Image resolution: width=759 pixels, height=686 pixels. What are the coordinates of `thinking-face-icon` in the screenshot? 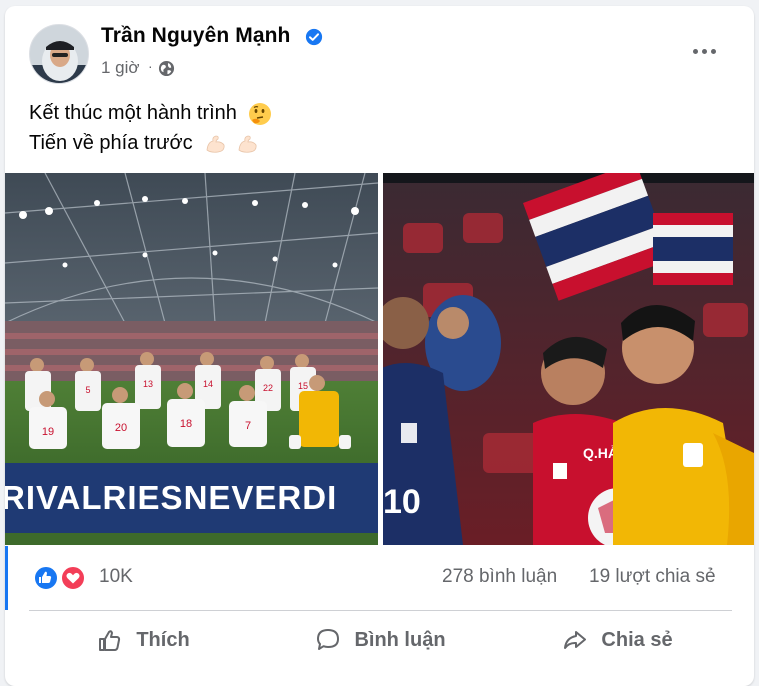 It's located at (260, 113).